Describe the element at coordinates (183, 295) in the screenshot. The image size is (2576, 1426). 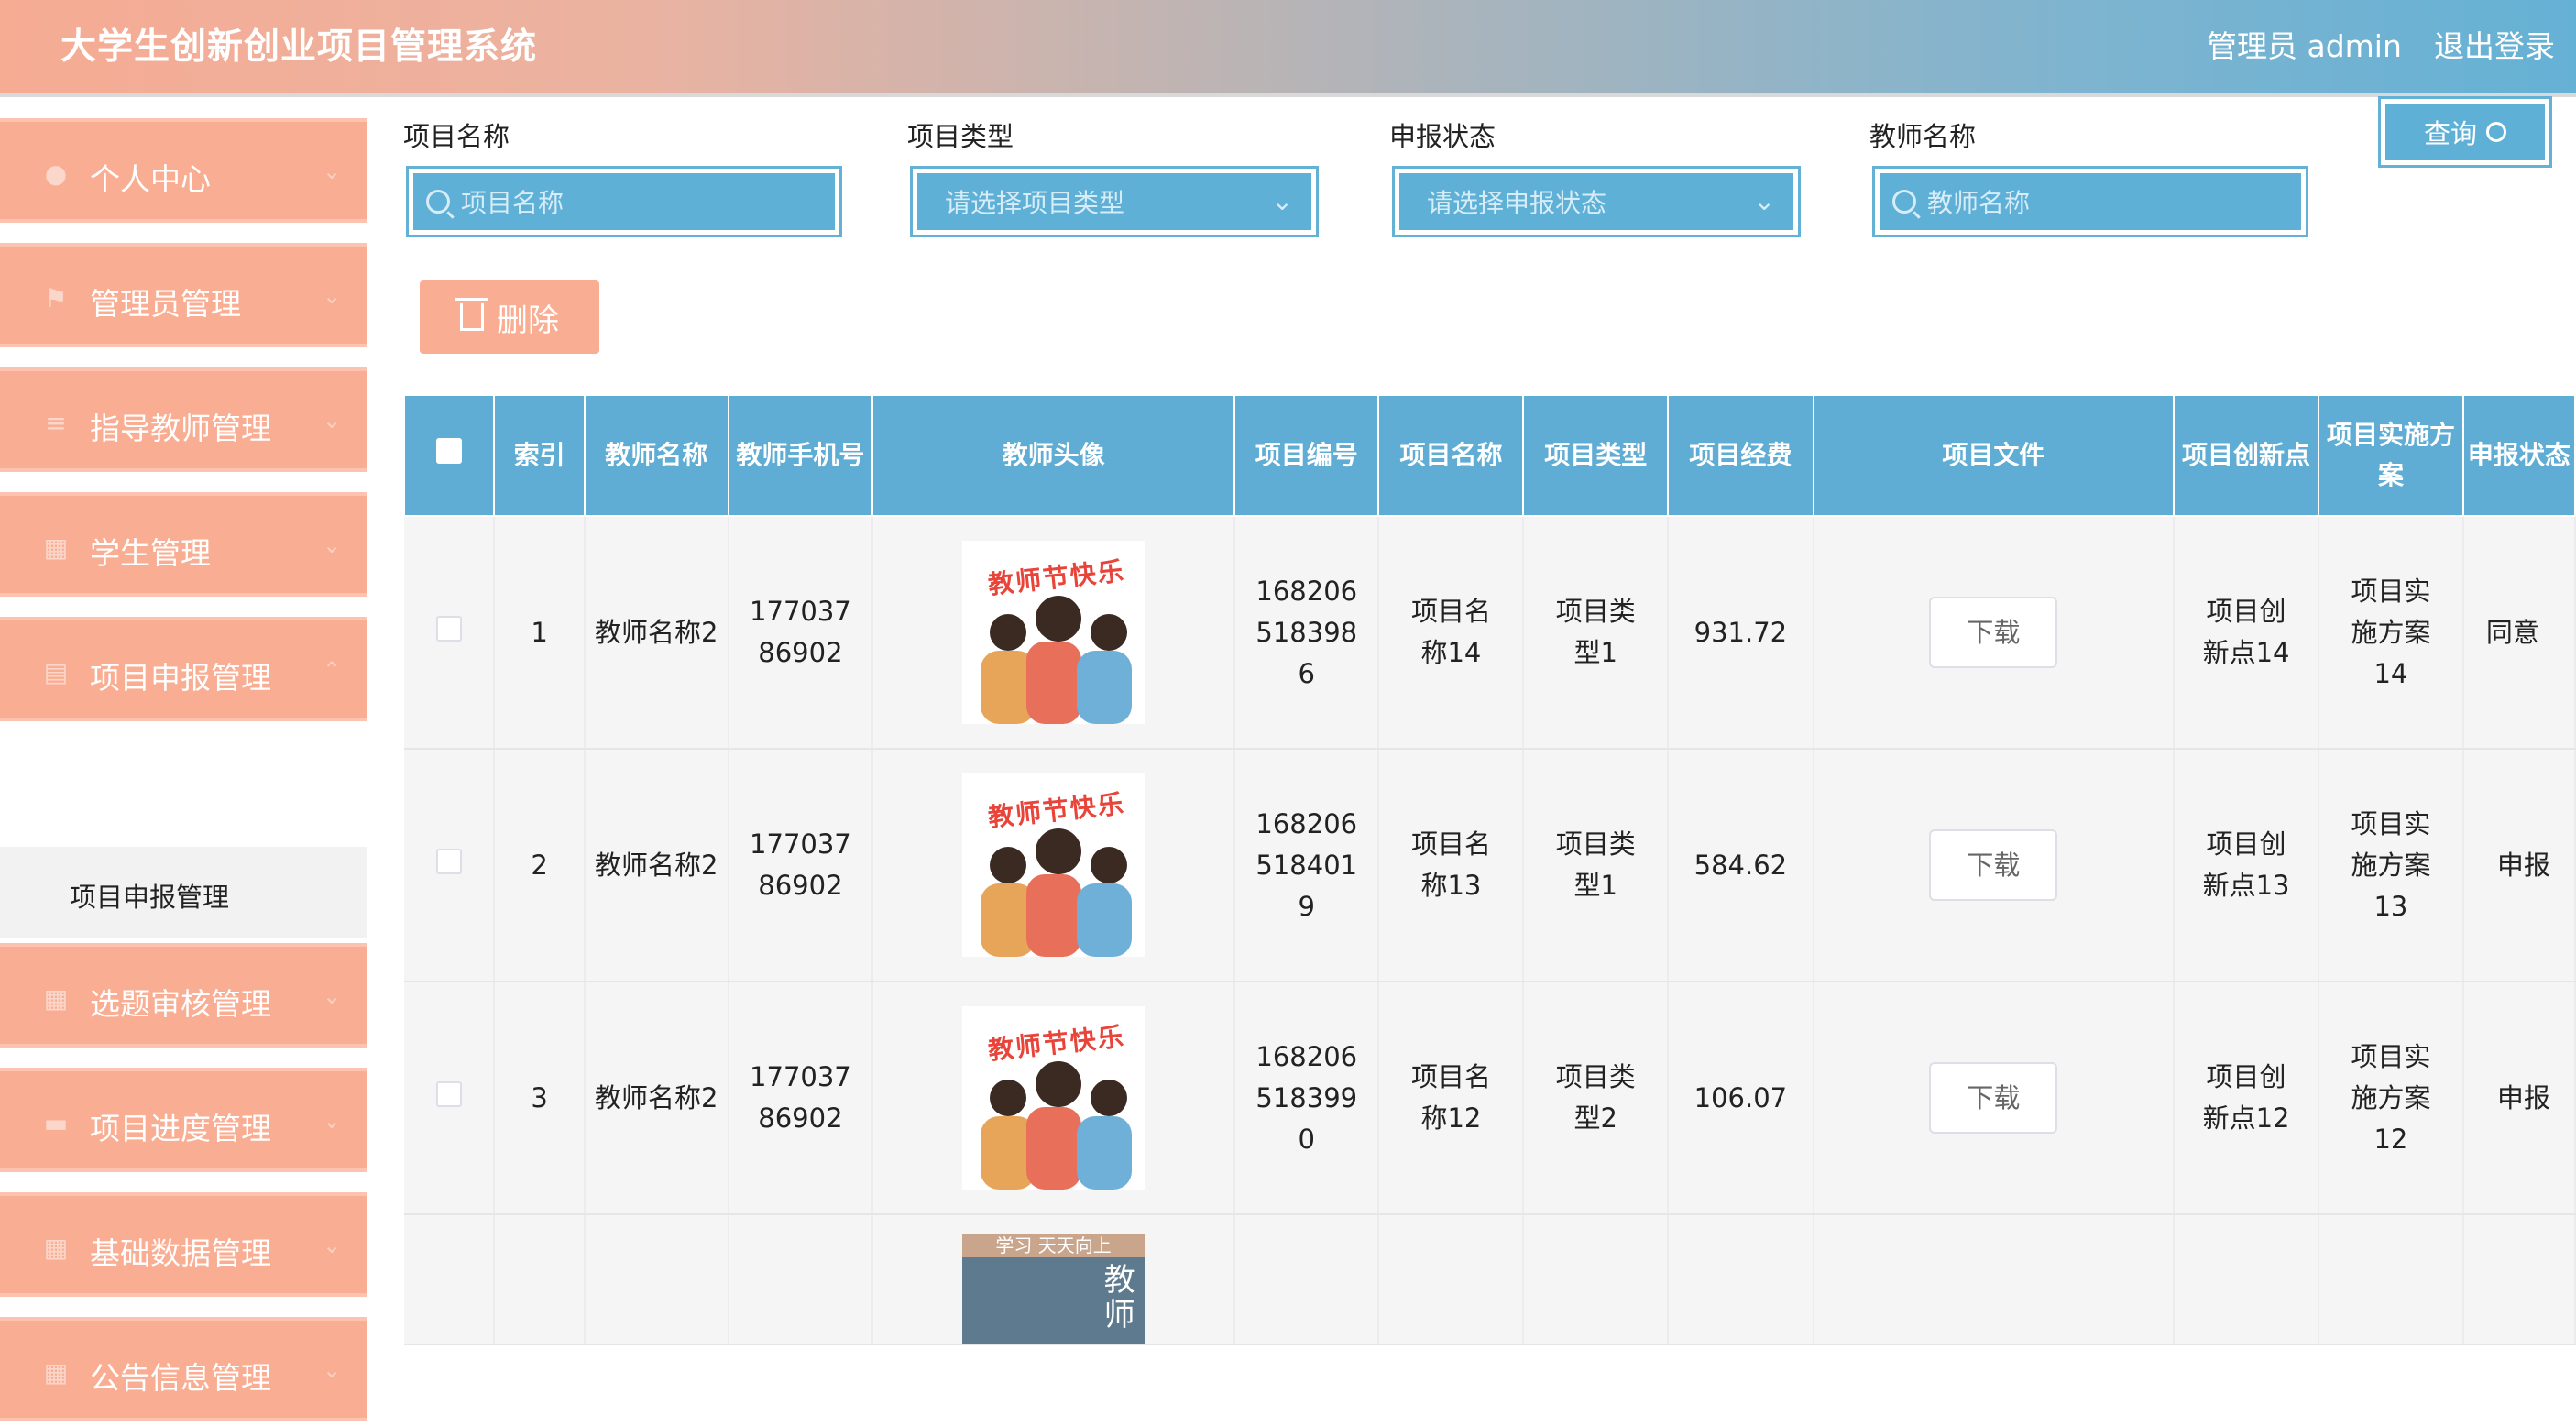
I see `sidebar-item-admin: ⚑ 管理员管理 ⌄` at that location.